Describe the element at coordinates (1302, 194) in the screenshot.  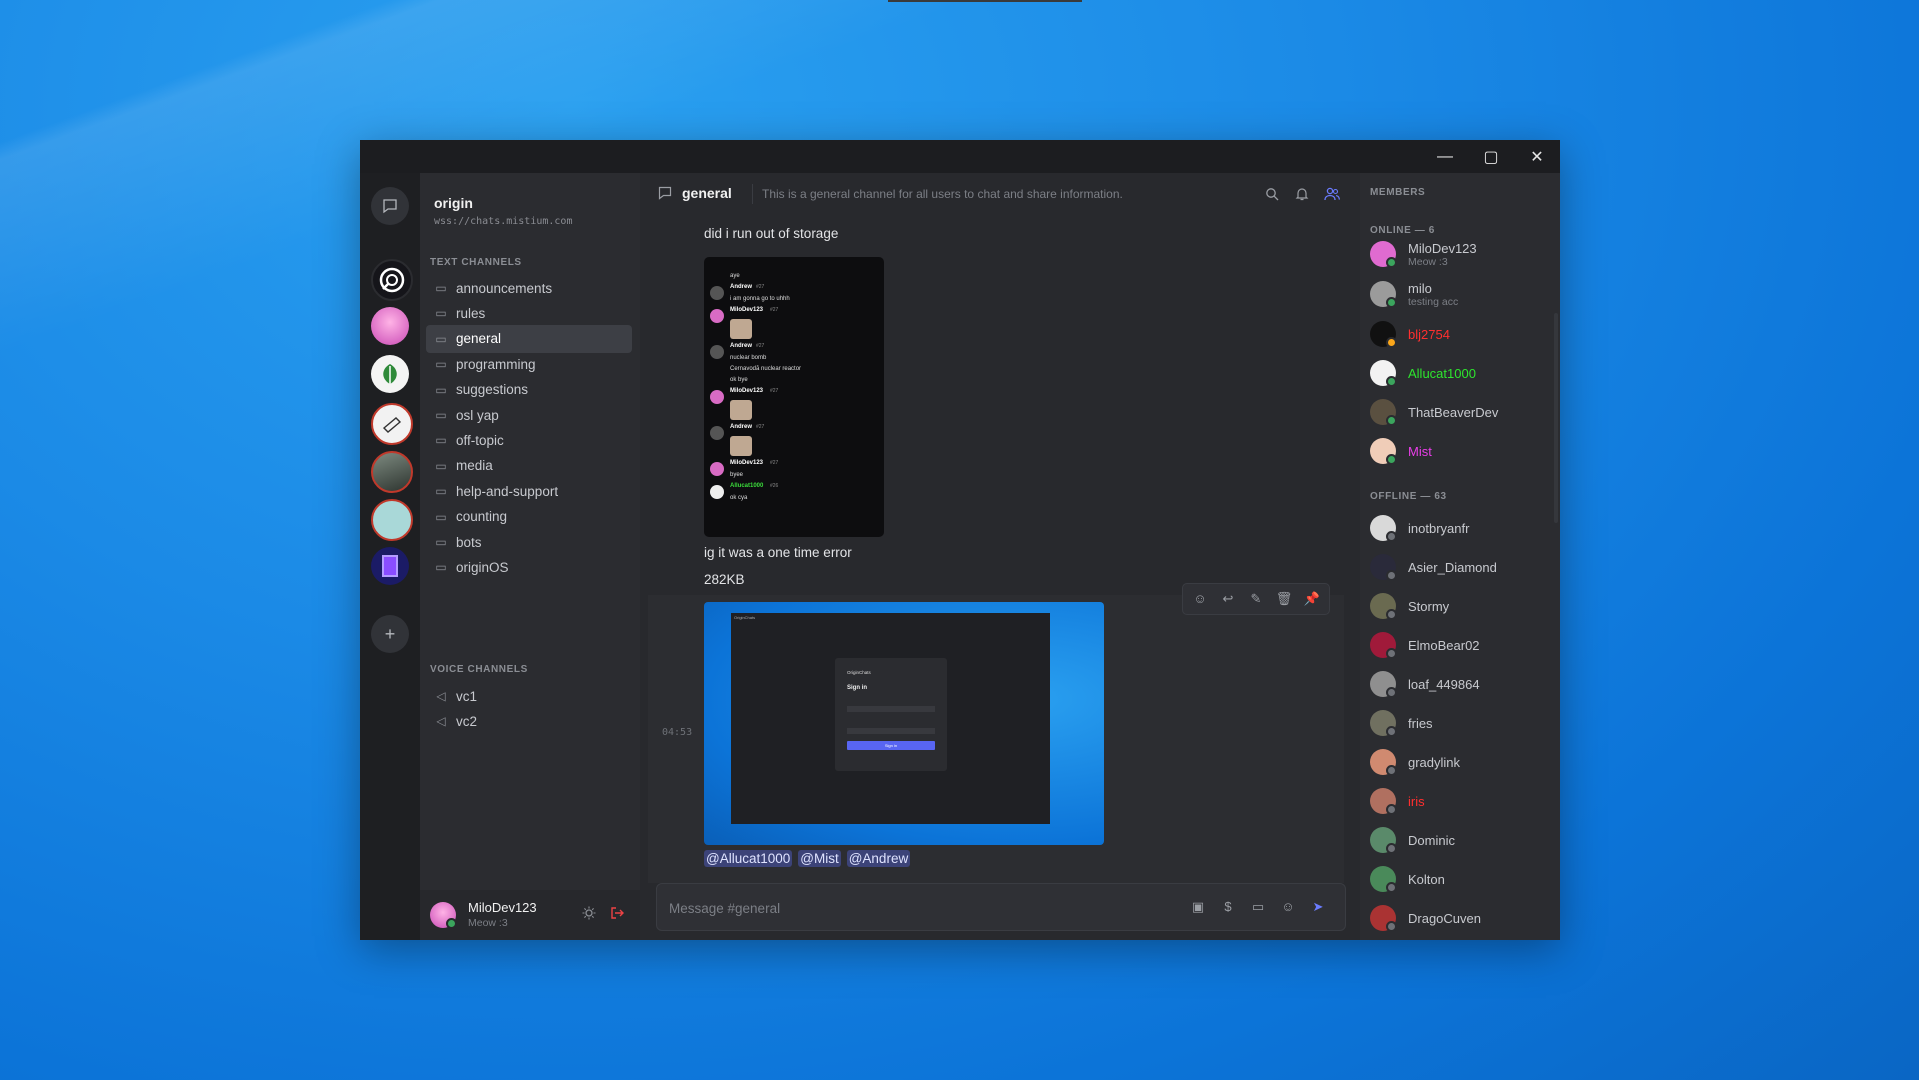
I see `bell-icon` at that location.